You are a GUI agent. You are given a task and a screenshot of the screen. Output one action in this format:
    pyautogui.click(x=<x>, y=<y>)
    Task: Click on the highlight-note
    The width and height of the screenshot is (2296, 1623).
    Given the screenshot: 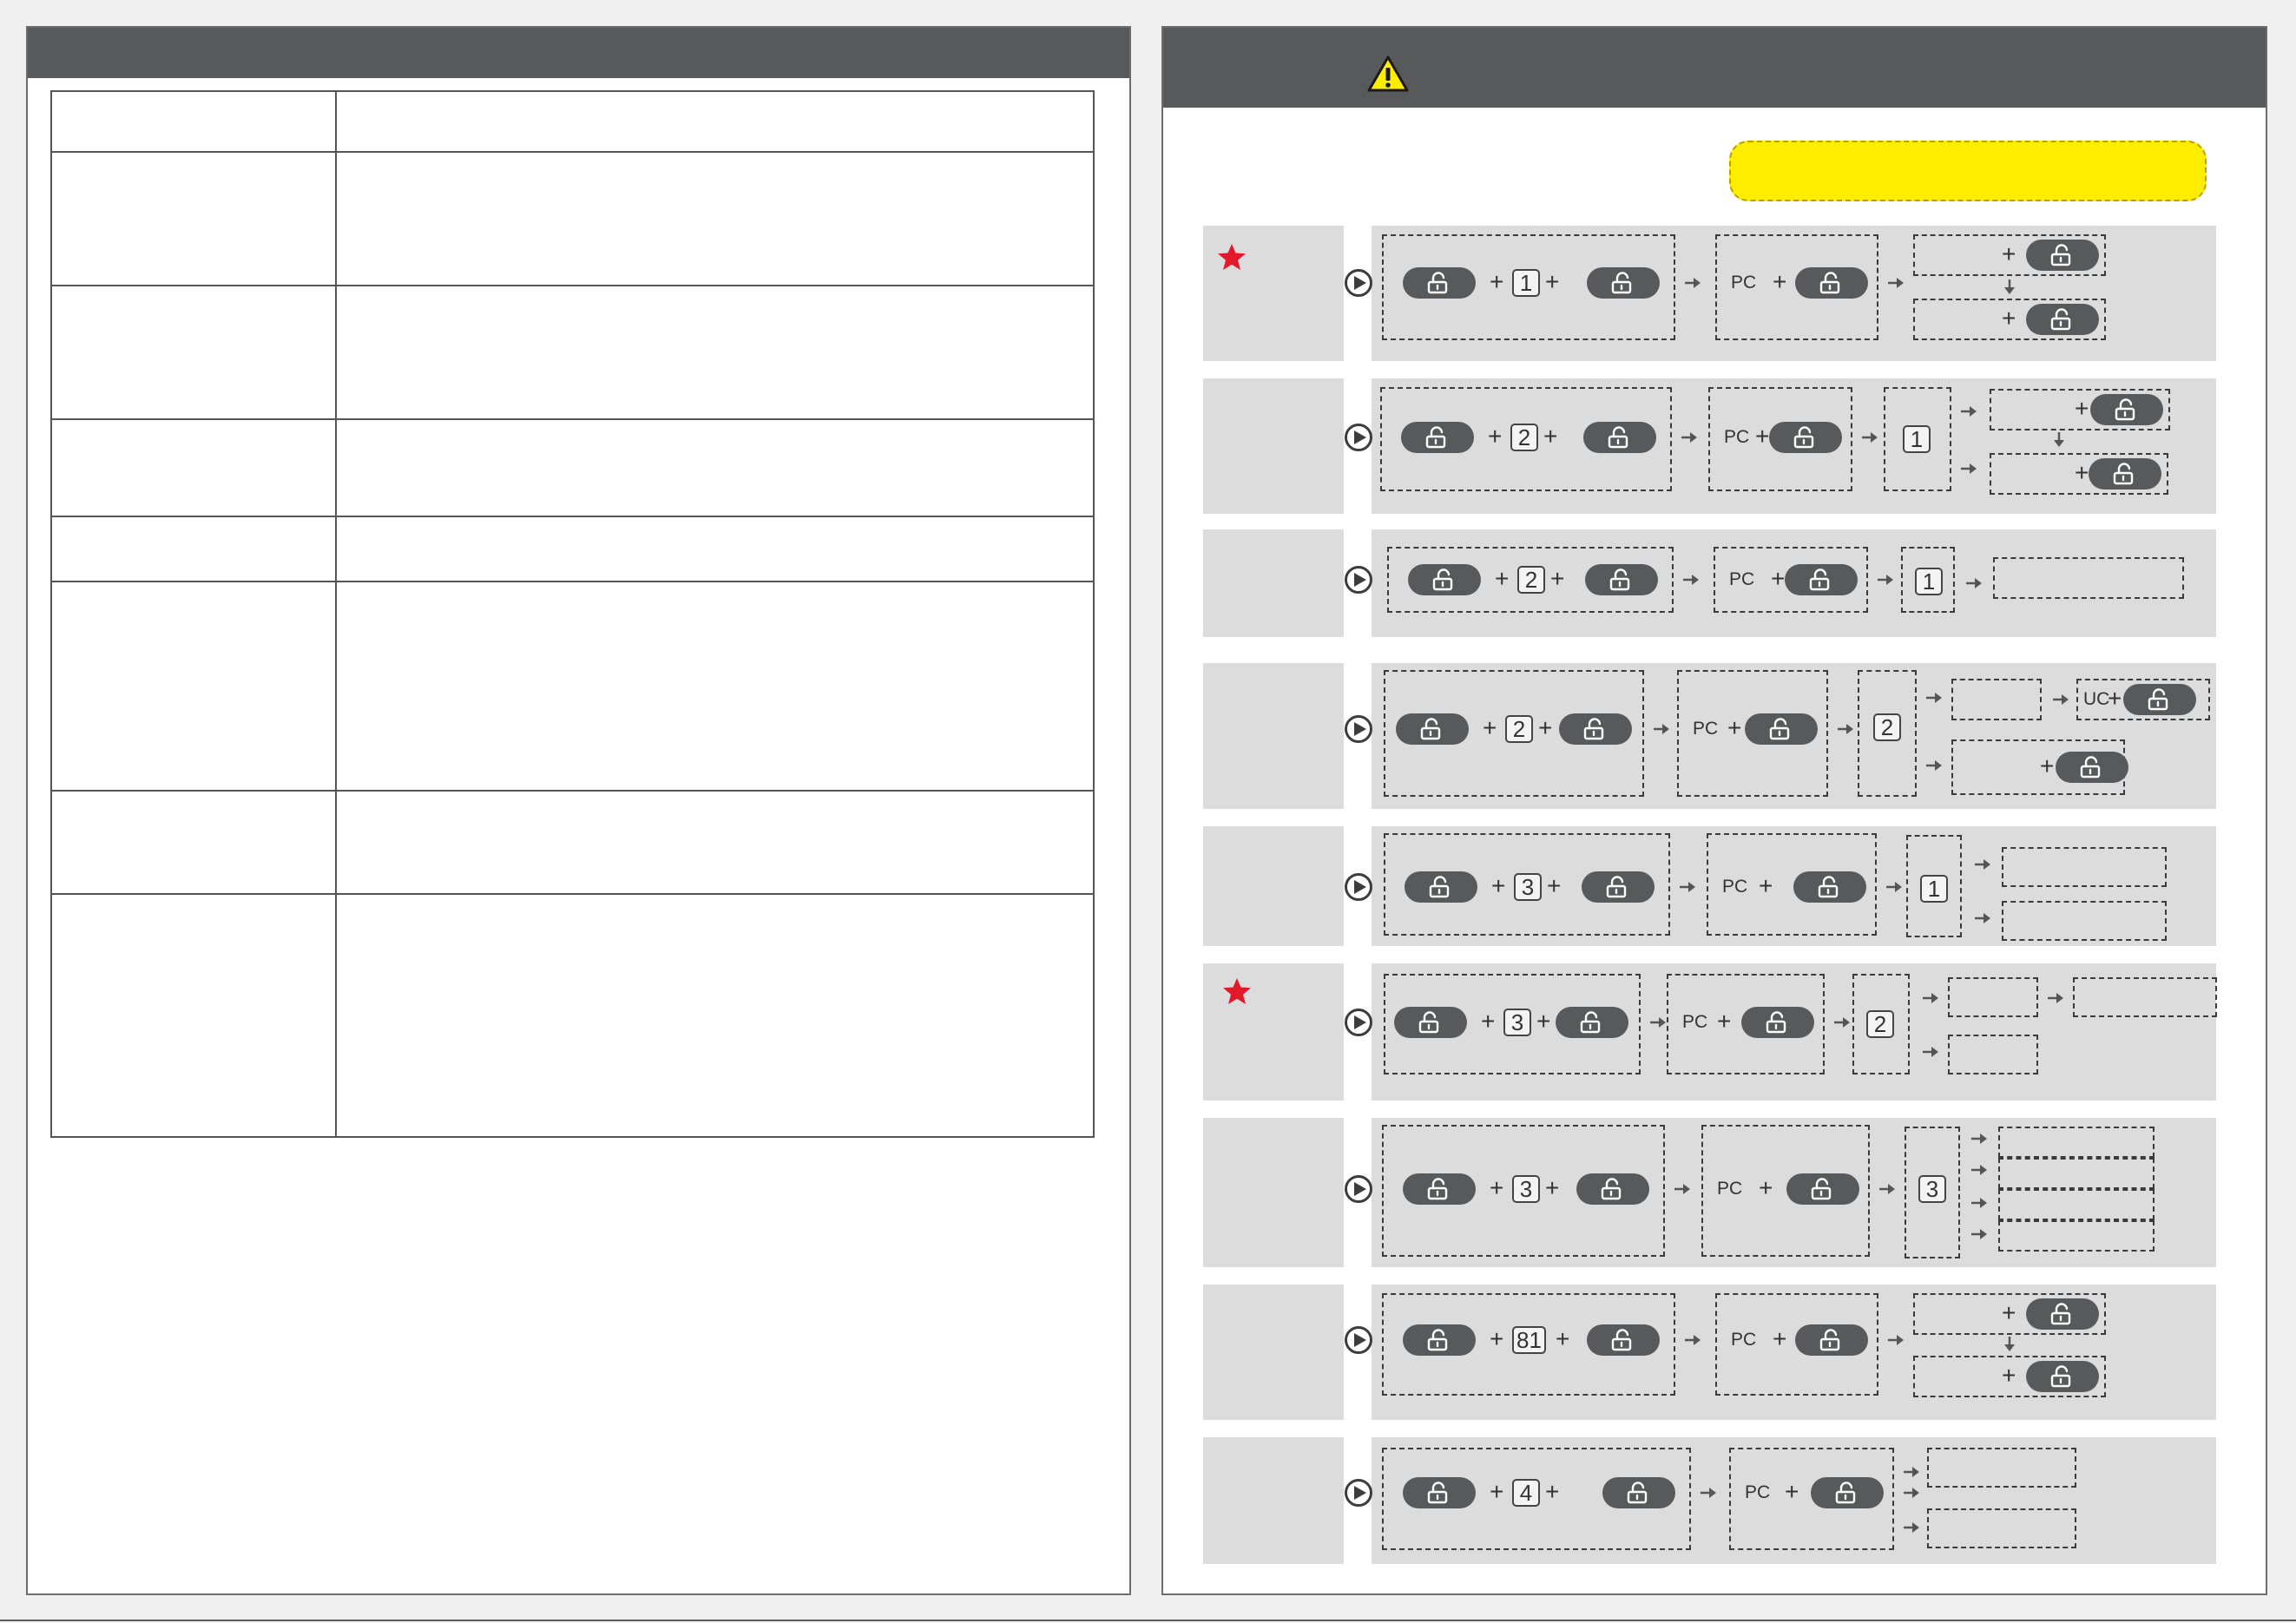 What is the action you would take?
    pyautogui.click(x=1968, y=171)
    